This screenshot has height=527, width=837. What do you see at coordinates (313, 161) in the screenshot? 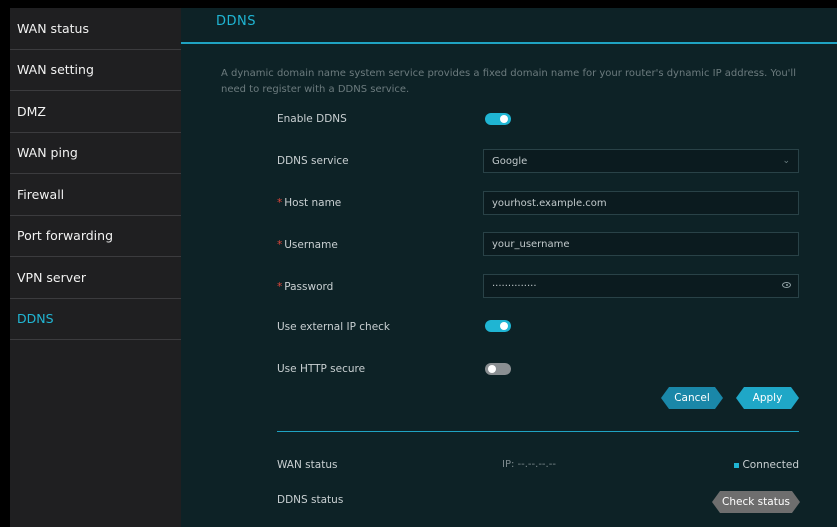
I see `ddns-service-label: DDNS service` at bounding box center [313, 161].